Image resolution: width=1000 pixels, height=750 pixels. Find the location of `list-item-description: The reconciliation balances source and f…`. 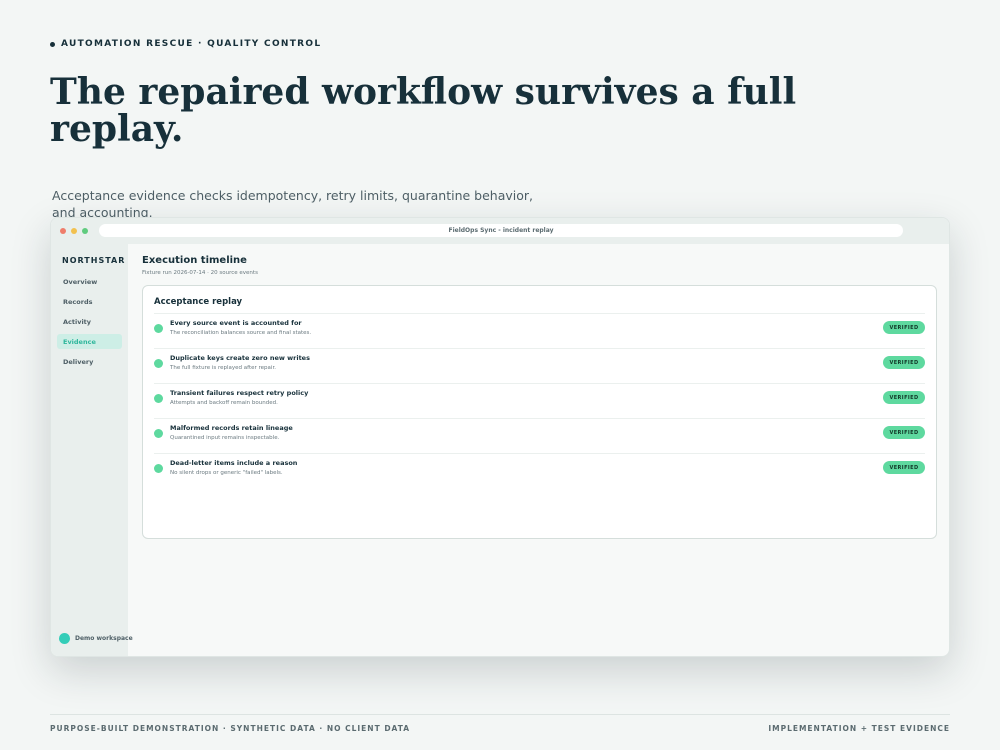

list-item-description: The reconciliation balances source and f… is located at coordinates (241, 333).